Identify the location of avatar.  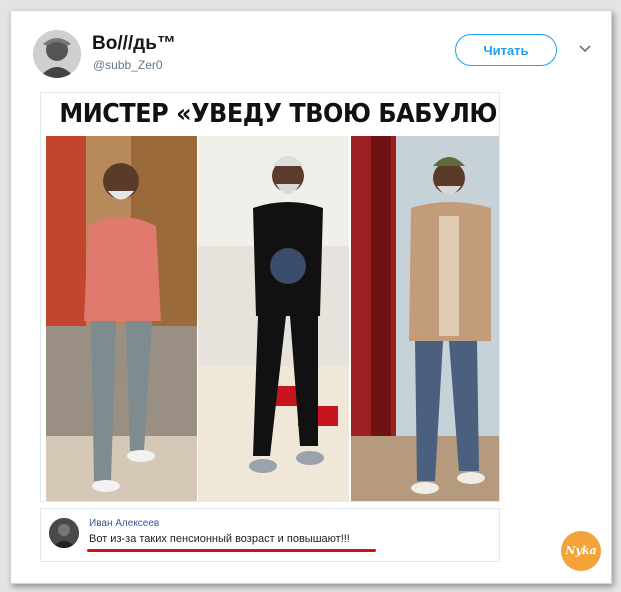
(57, 54).